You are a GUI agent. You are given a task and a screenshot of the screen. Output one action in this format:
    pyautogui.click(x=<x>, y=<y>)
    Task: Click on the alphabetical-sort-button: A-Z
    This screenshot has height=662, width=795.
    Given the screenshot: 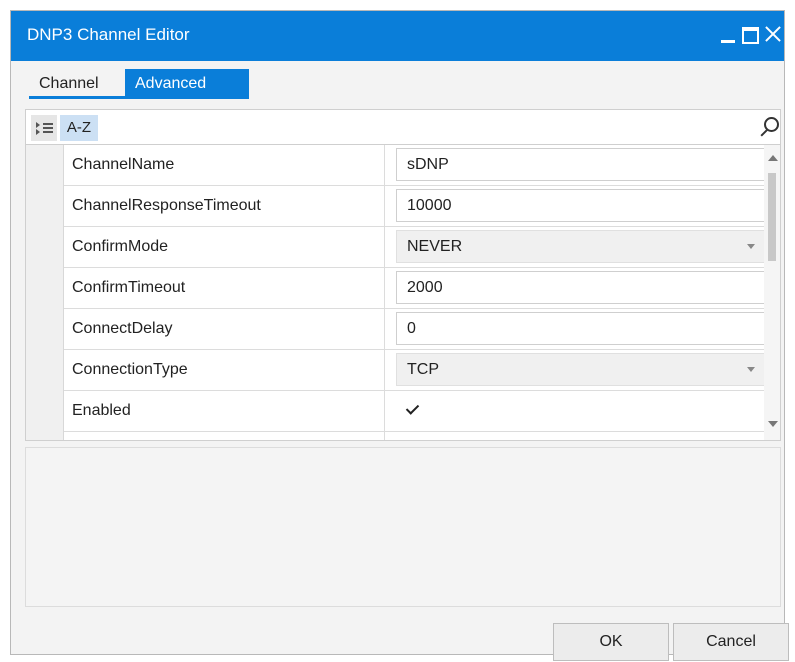 What is the action you would take?
    pyautogui.click(x=79, y=128)
    